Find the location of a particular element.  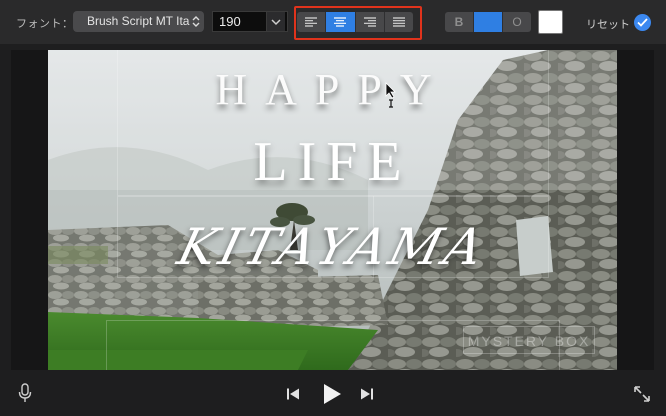

title-toolbar: フォント： Brush Script MT Ita 190 B I O リセット is located at coordinates (333, 22).